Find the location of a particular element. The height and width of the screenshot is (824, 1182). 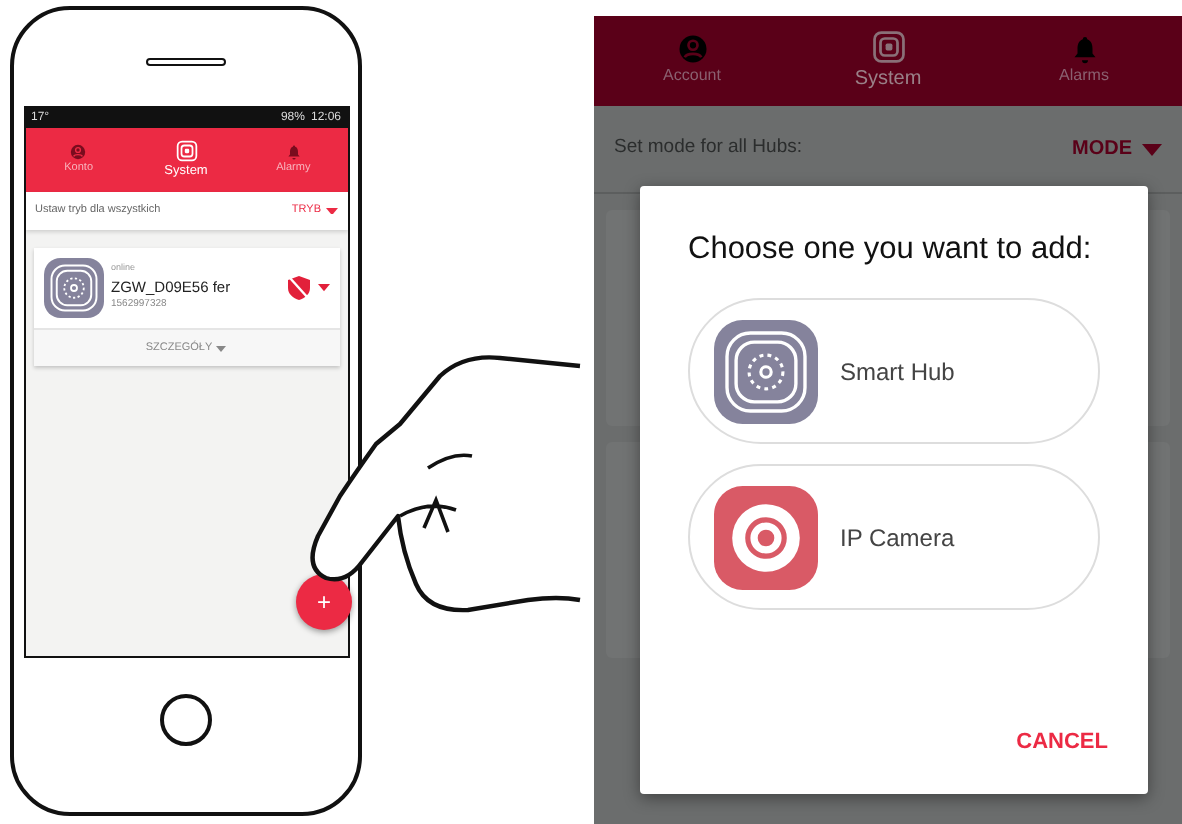

speaker-slot is located at coordinates (186, 62).